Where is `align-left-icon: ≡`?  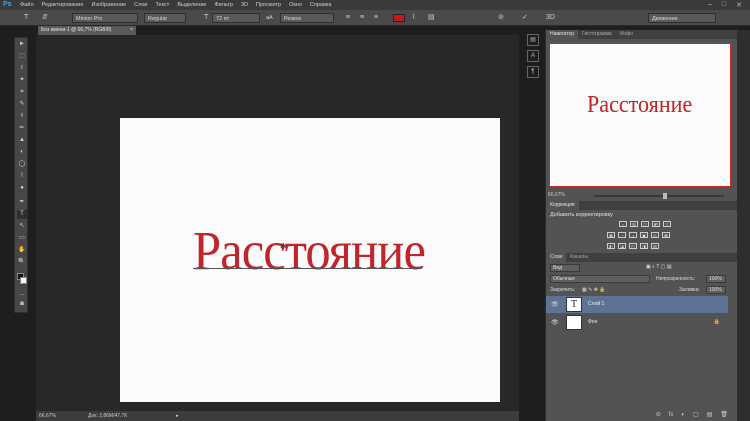 align-left-icon: ≡ is located at coordinates (348, 18).